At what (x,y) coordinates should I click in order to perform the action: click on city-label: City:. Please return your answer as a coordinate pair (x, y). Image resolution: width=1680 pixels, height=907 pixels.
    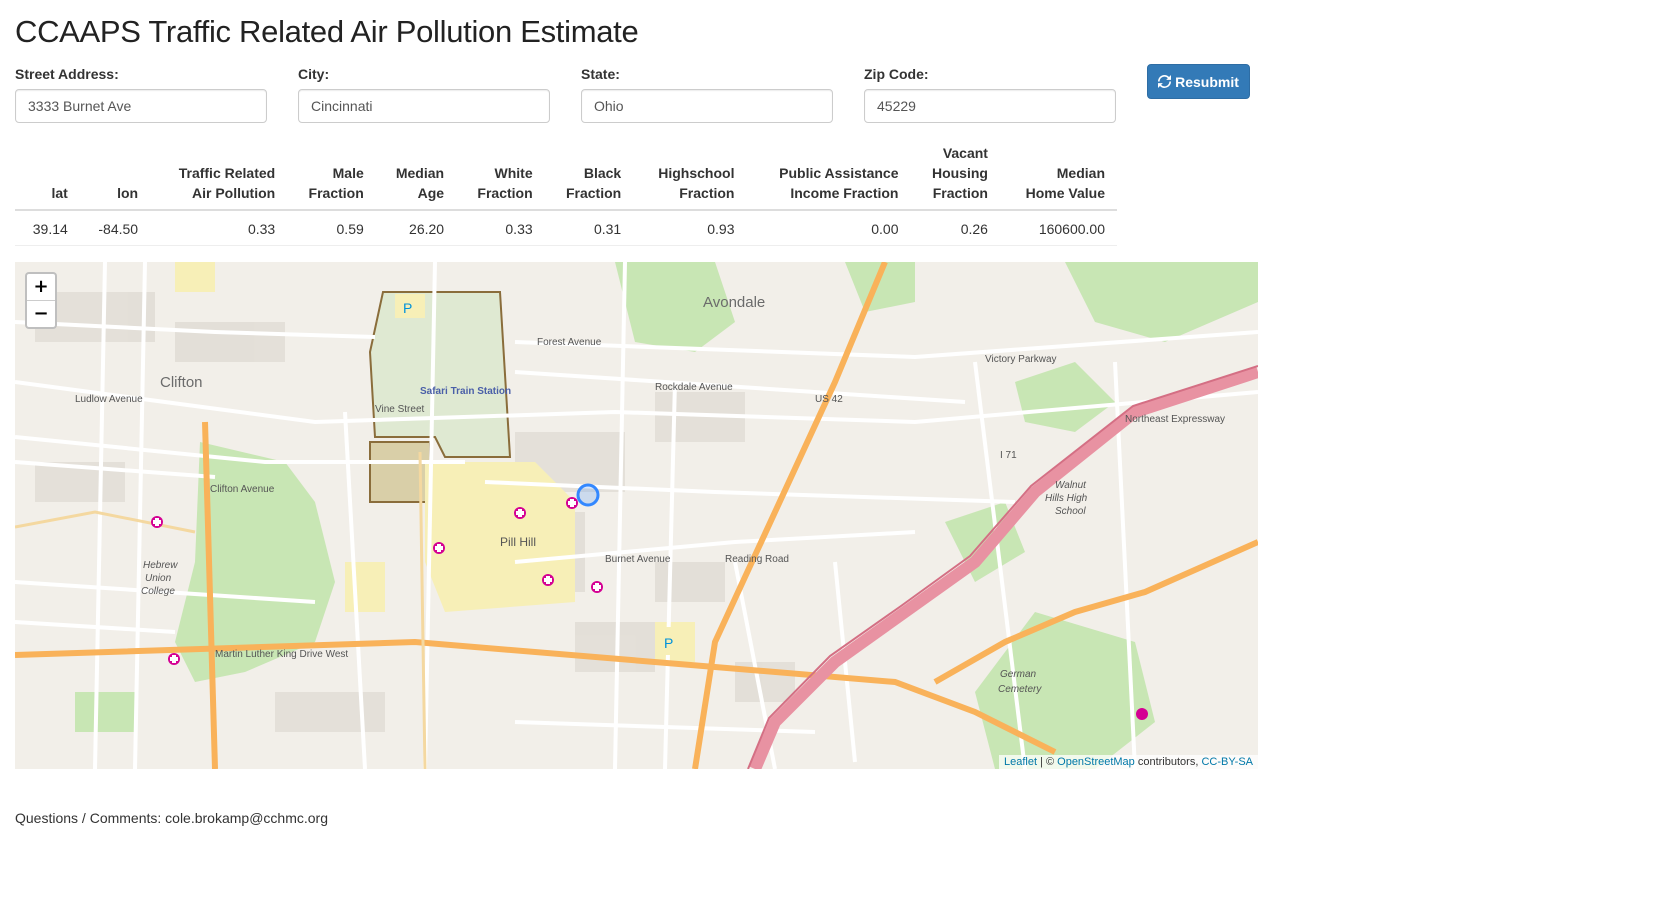
    Looking at the image, I should click on (314, 74).